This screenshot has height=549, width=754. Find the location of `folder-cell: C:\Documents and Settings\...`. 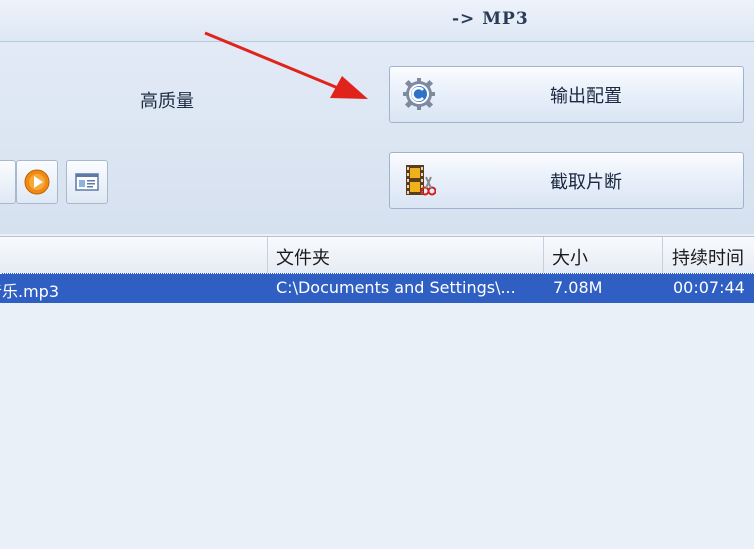

folder-cell: C:\Documents and Settings\... is located at coordinates (396, 287).